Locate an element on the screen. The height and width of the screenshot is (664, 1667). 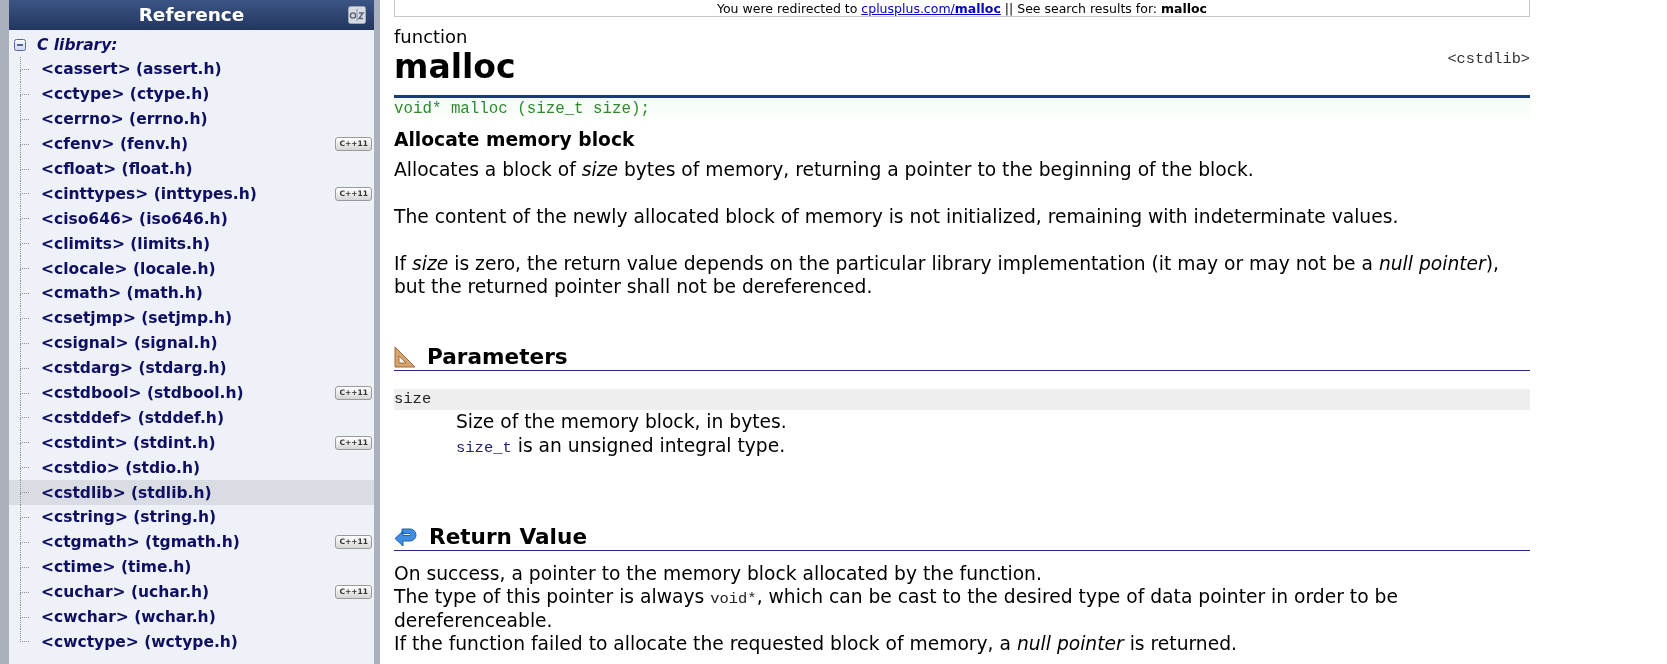
entity-kind-label: function is located at coordinates (431, 37).